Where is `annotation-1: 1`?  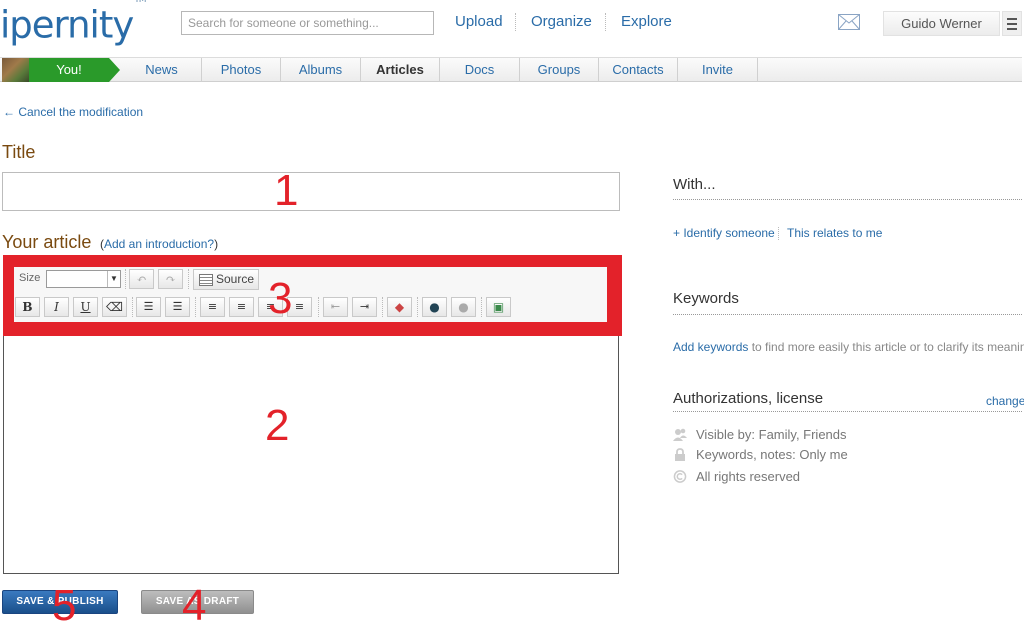
annotation-1: 1 is located at coordinates (286, 190).